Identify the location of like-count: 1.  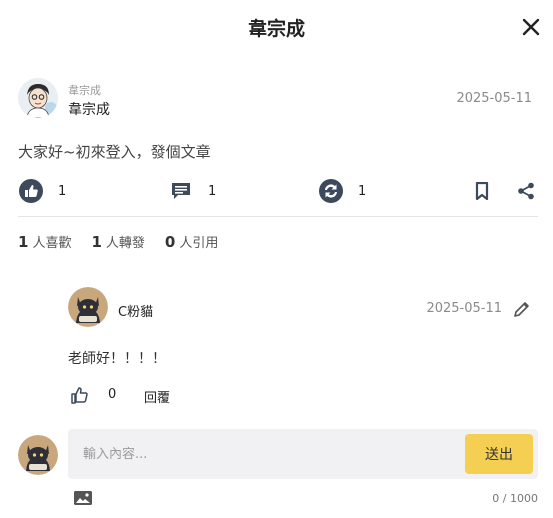
(62, 191).